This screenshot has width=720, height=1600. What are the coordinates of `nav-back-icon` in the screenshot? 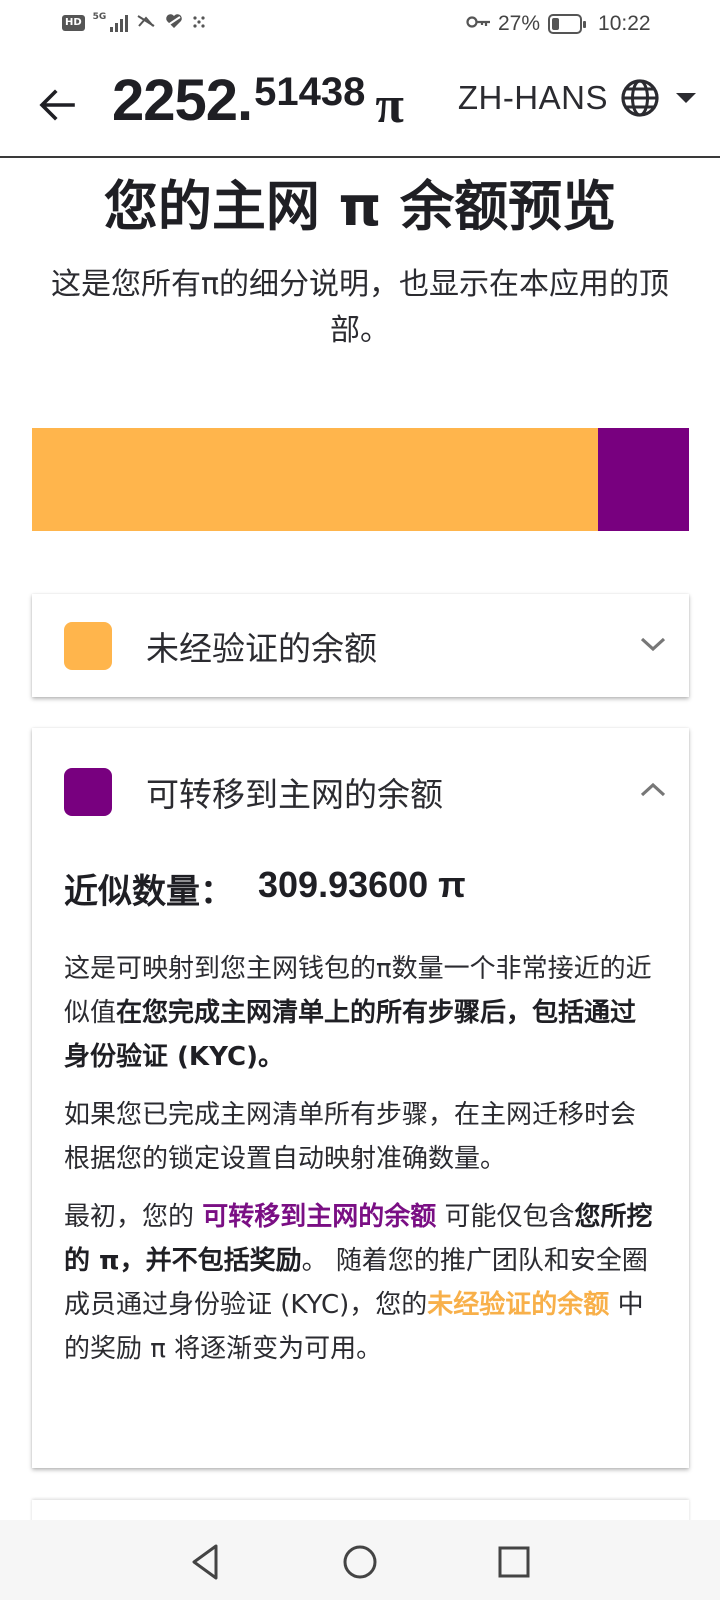 It's located at (206, 1562).